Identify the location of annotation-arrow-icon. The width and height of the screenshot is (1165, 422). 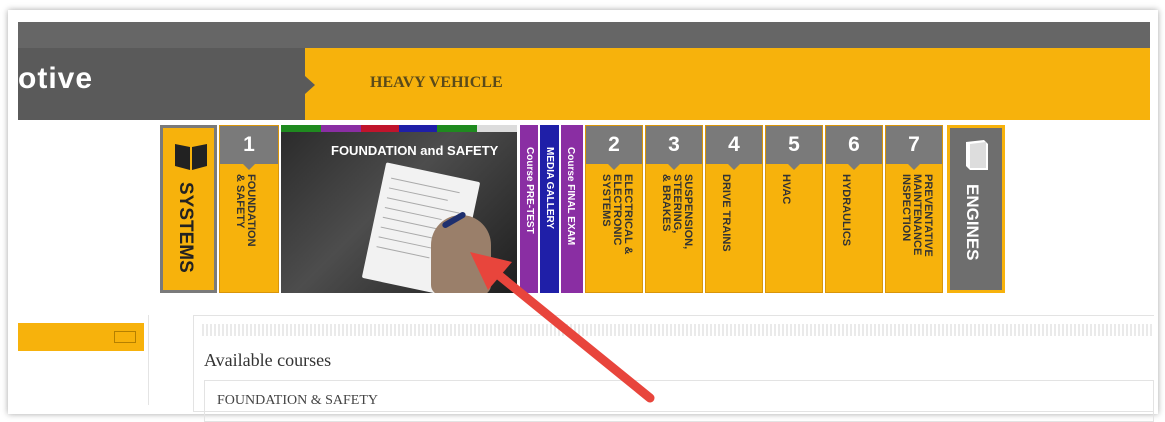
(562, 327).